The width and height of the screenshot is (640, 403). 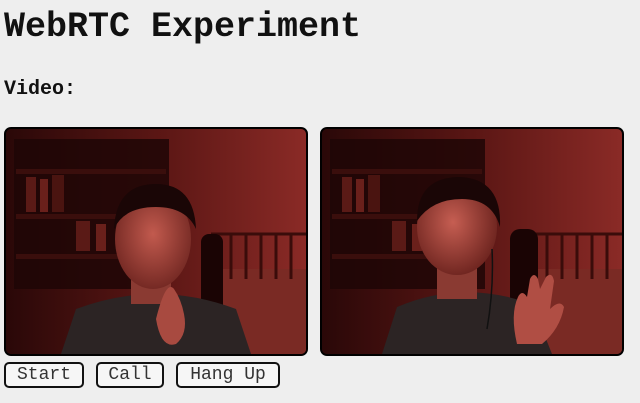 I want to click on call-button: Call, so click(x=130, y=375).